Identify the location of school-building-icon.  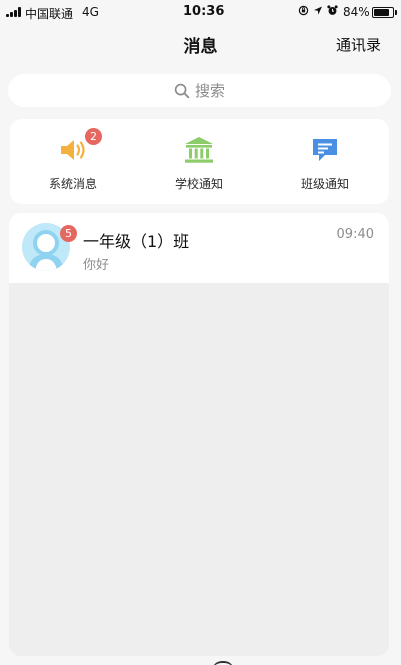
(199, 150).